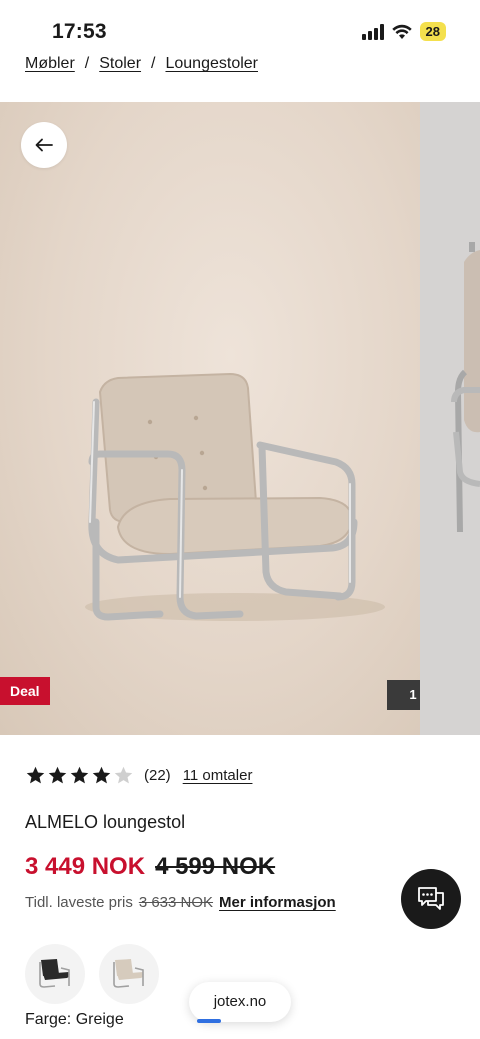 This screenshot has width=480, height=1039. What do you see at coordinates (450, 418) in the screenshot?
I see `next-product-image` at bounding box center [450, 418].